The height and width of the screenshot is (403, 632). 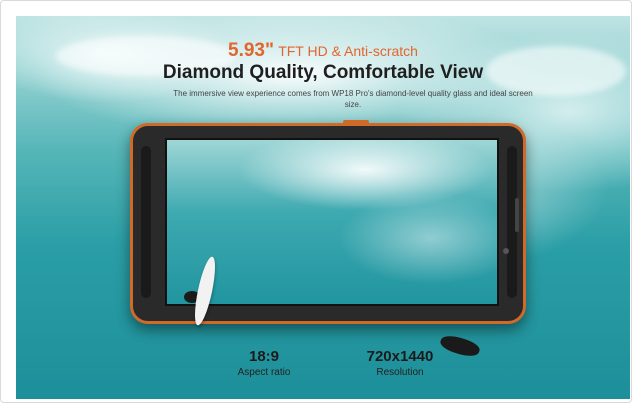 What do you see at coordinates (400, 356) in the screenshot?
I see `spec-value: 720x1440` at bounding box center [400, 356].